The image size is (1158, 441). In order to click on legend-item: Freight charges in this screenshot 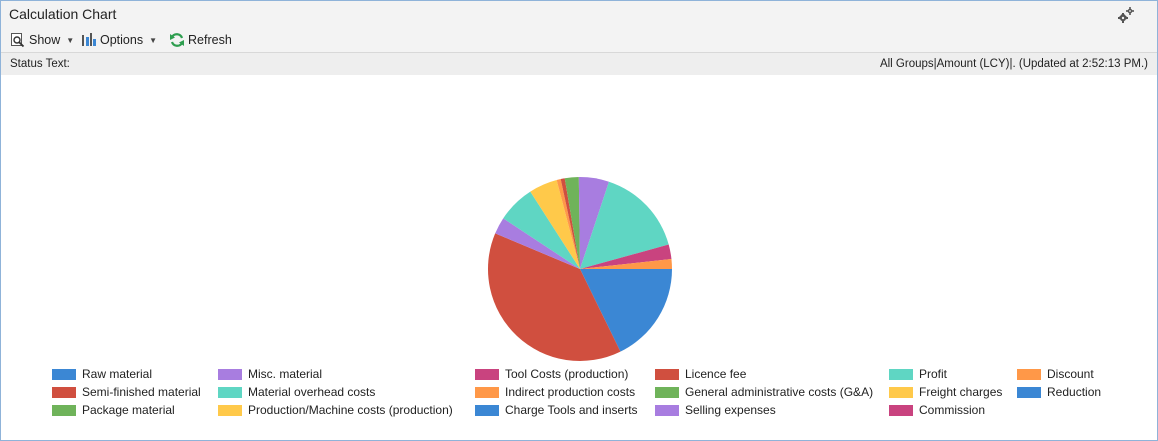, I will do `click(945, 392)`.